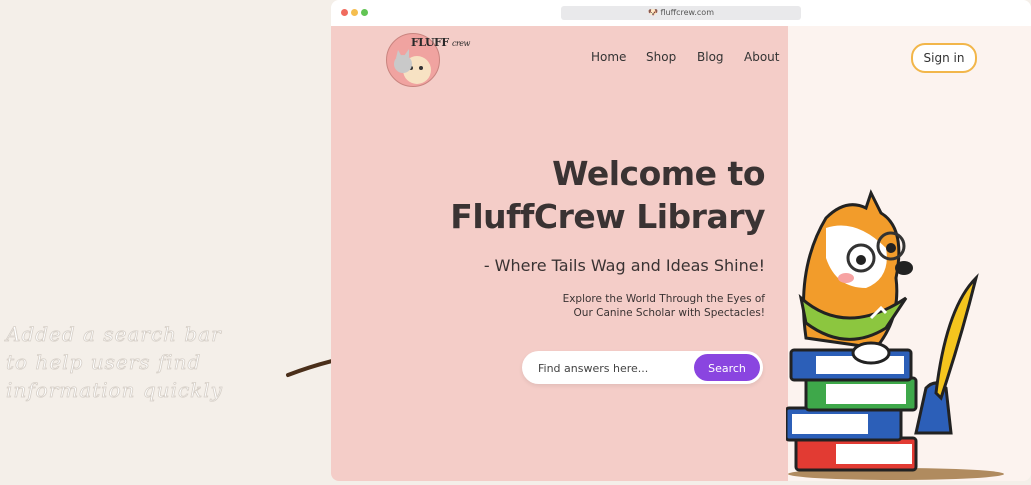 This screenshot has width=1031, height=485. What do you see at coordinates (114, 390) in the screenshot?
I see `annotation-line-3: information quickly` at bounding box center [114, 390].